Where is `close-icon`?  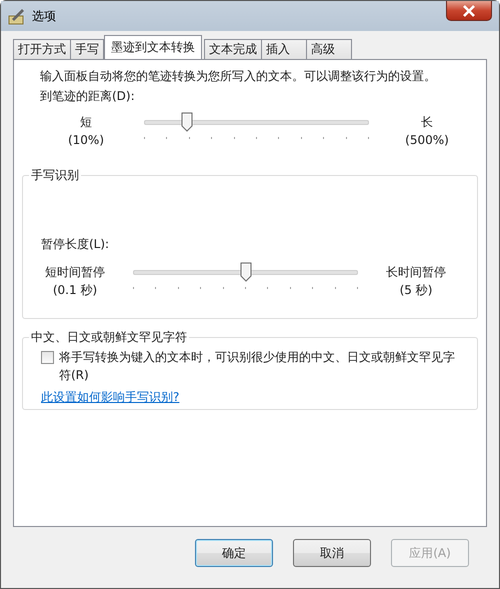
close-icon is located at coordinates (469, 10).